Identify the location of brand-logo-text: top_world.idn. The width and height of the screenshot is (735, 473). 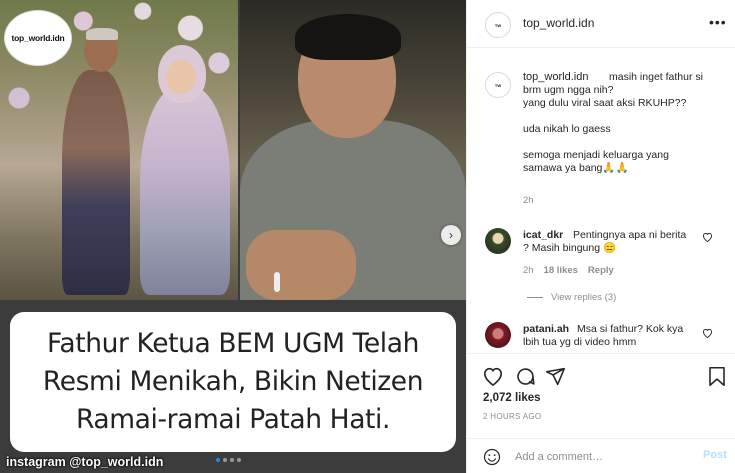
(38, 38).